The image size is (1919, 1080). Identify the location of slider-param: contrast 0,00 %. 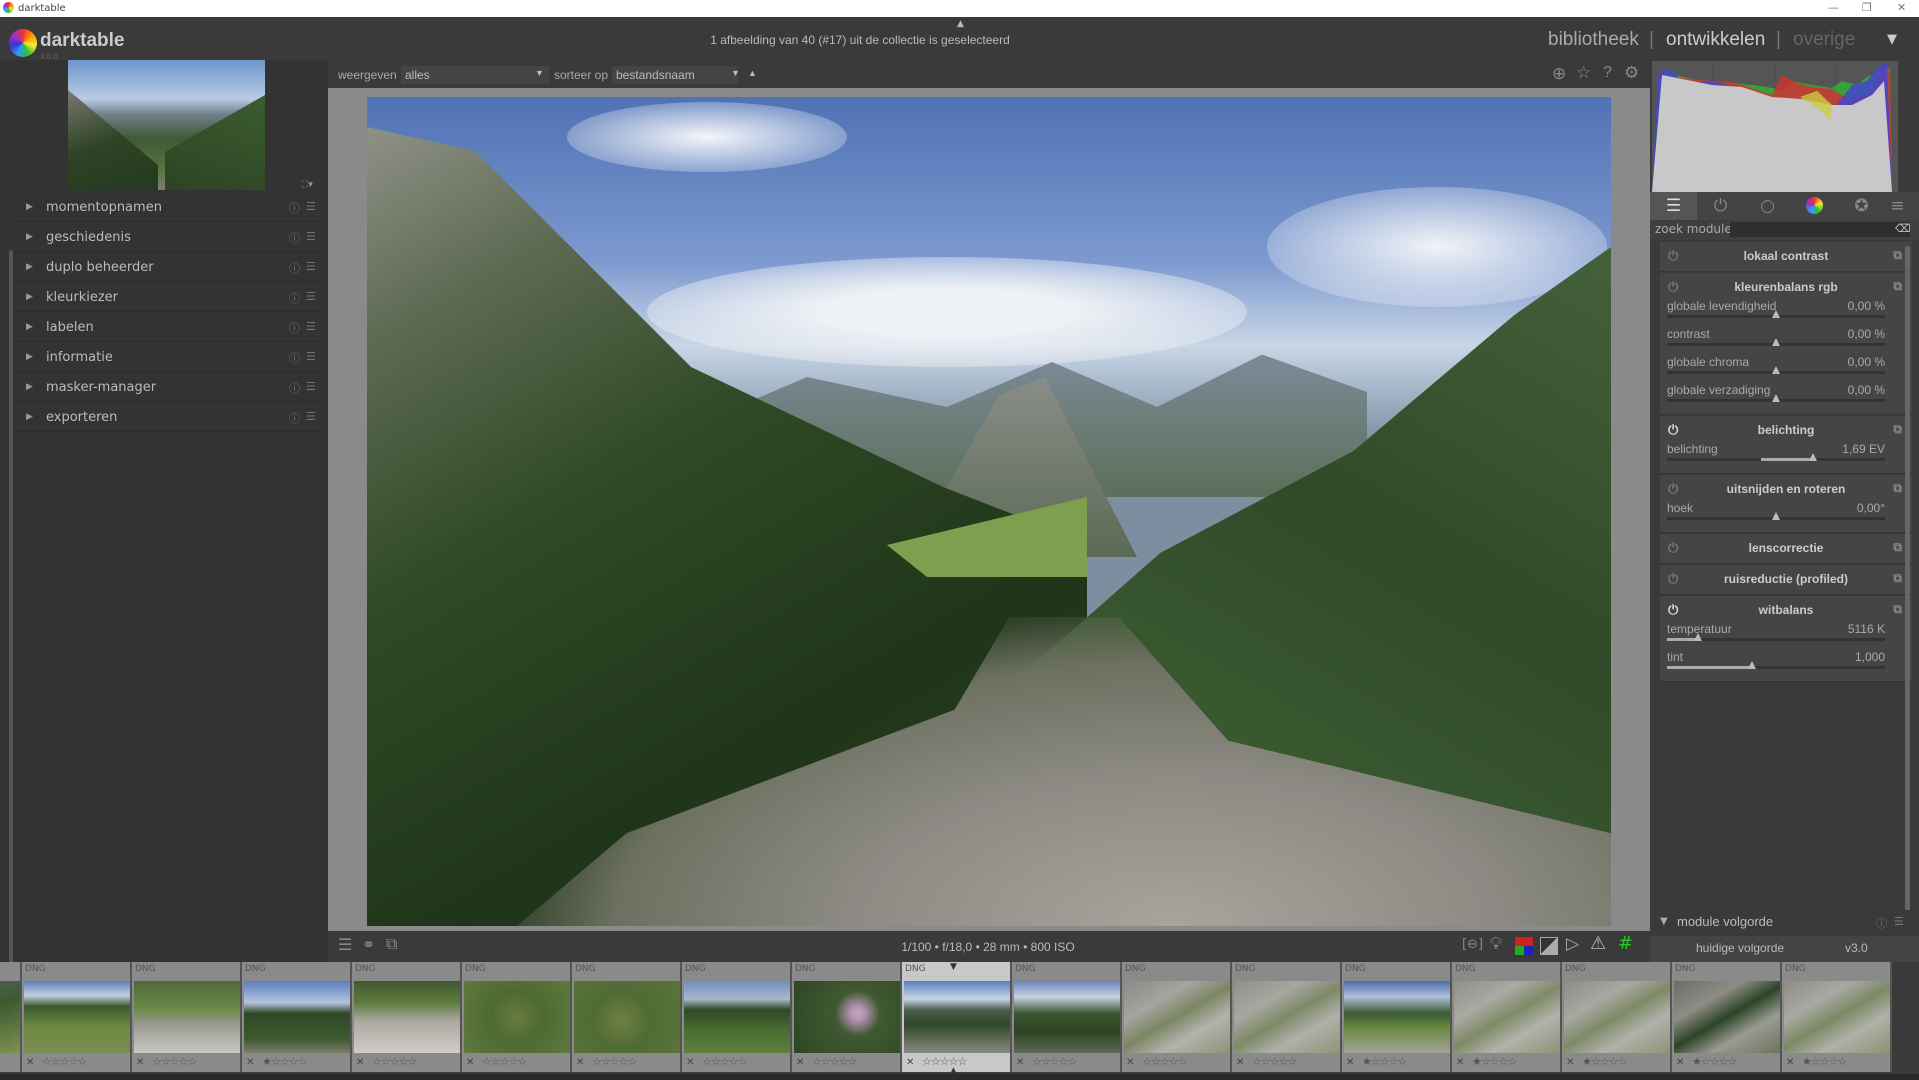
(1776, 341).